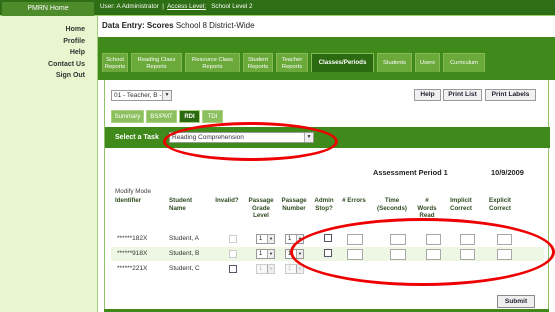  What do you see at coordinates (161, 116) in the screenshot?
I see `subtab-bs-pmt: BS/PMT` at bounding box center [161, 116].